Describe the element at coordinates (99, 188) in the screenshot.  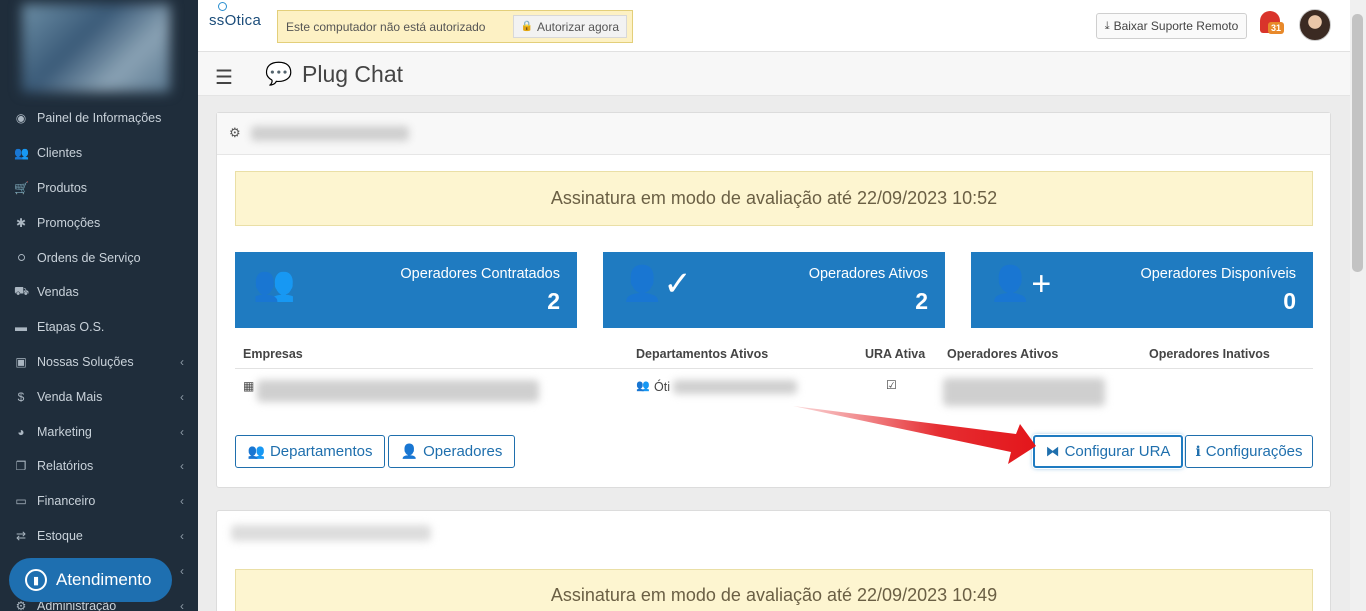
I see `sidebar-item: 🛒 Produtos` at that location.